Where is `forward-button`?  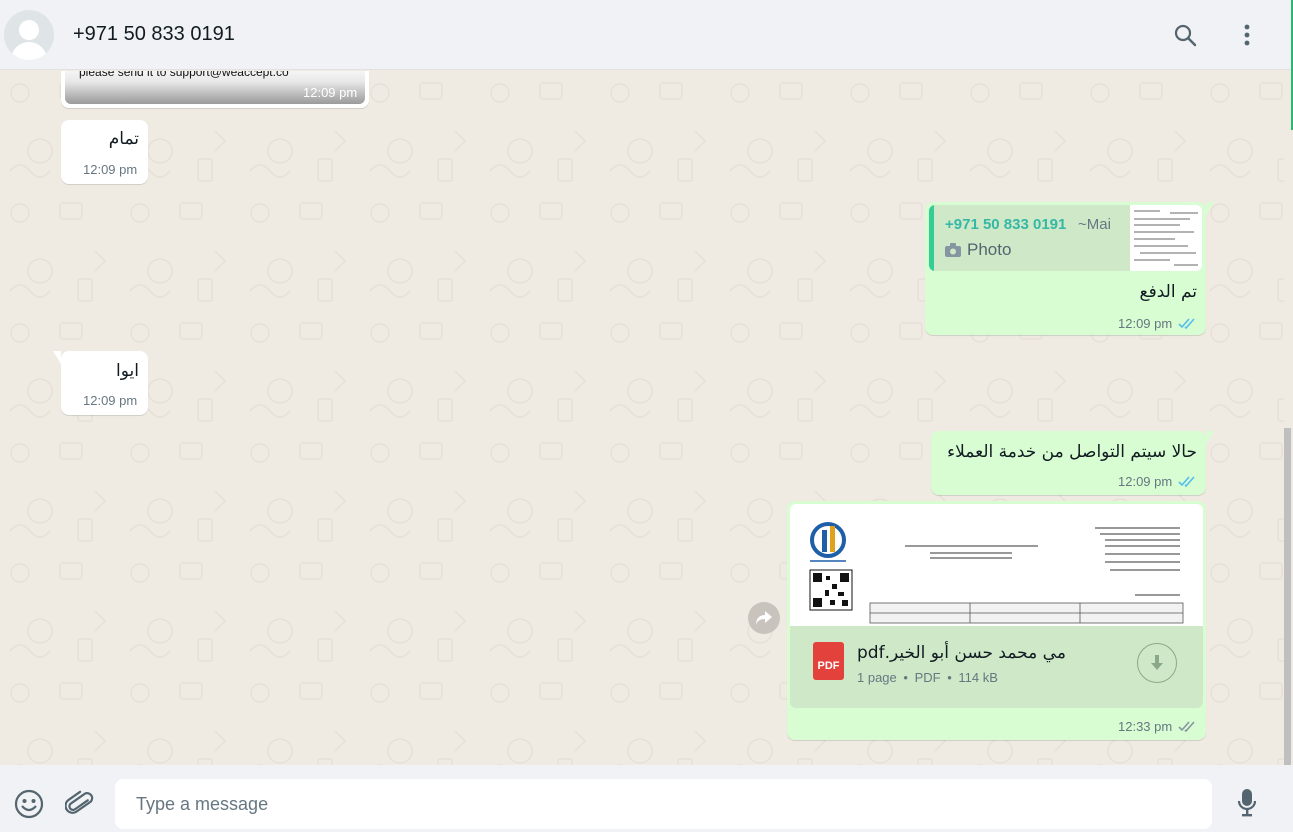 forward-button is located at coordinates (764, 618).